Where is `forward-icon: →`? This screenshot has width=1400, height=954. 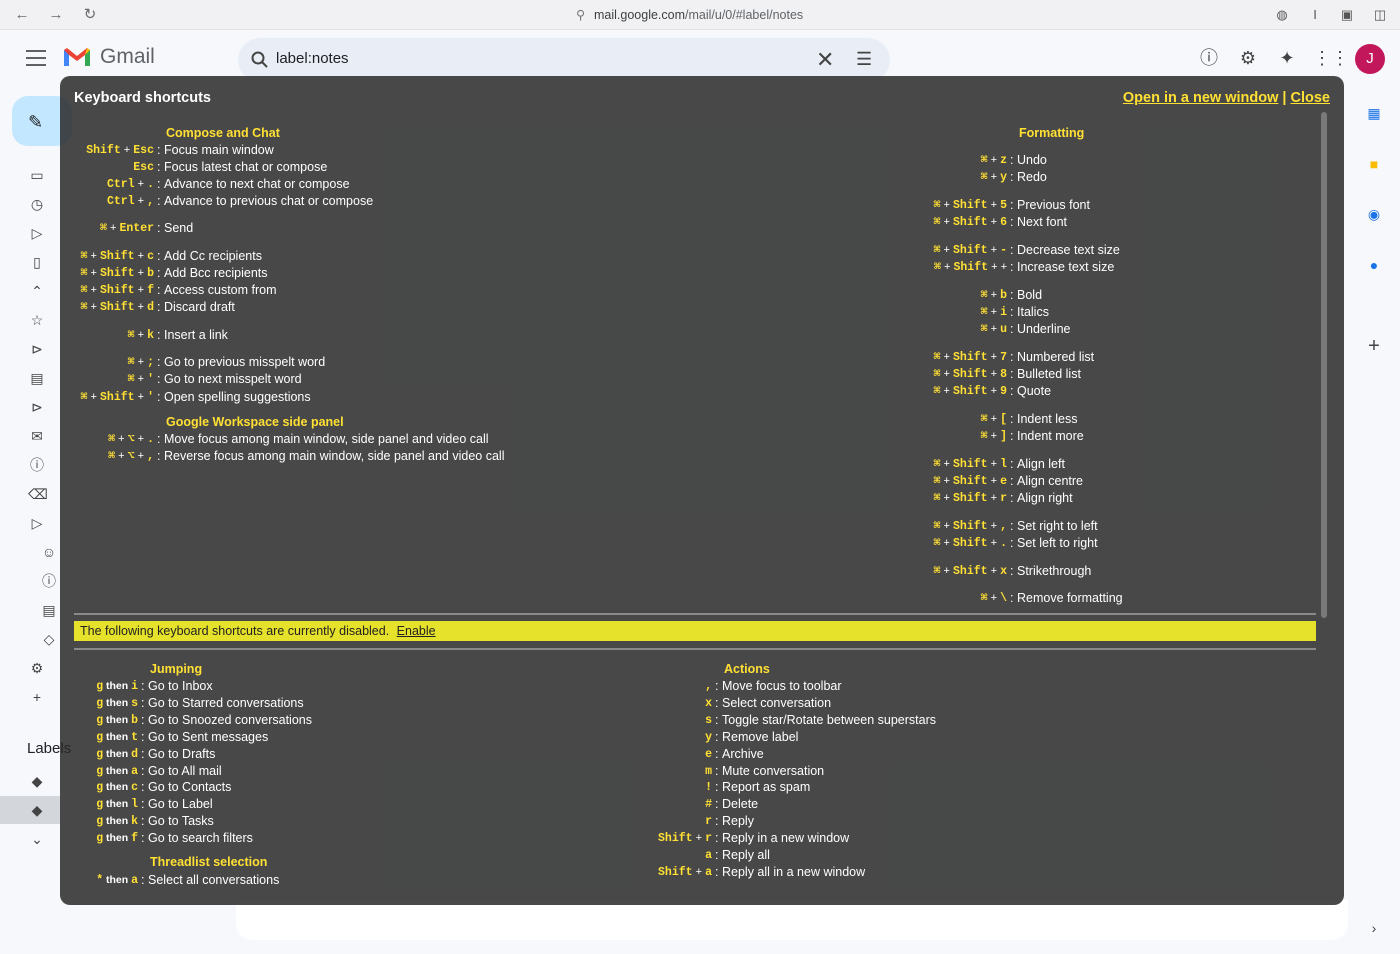 forward-icon: → is located at coordinates (56, 15).